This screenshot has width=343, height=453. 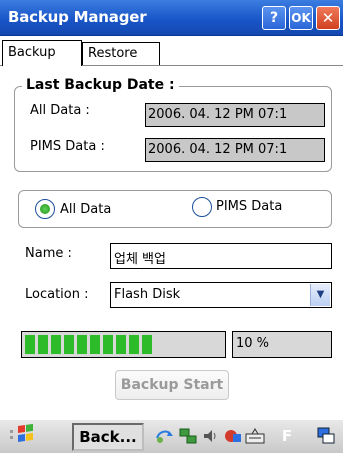 I want to click on volume-icon, so click(x=211, y=436).